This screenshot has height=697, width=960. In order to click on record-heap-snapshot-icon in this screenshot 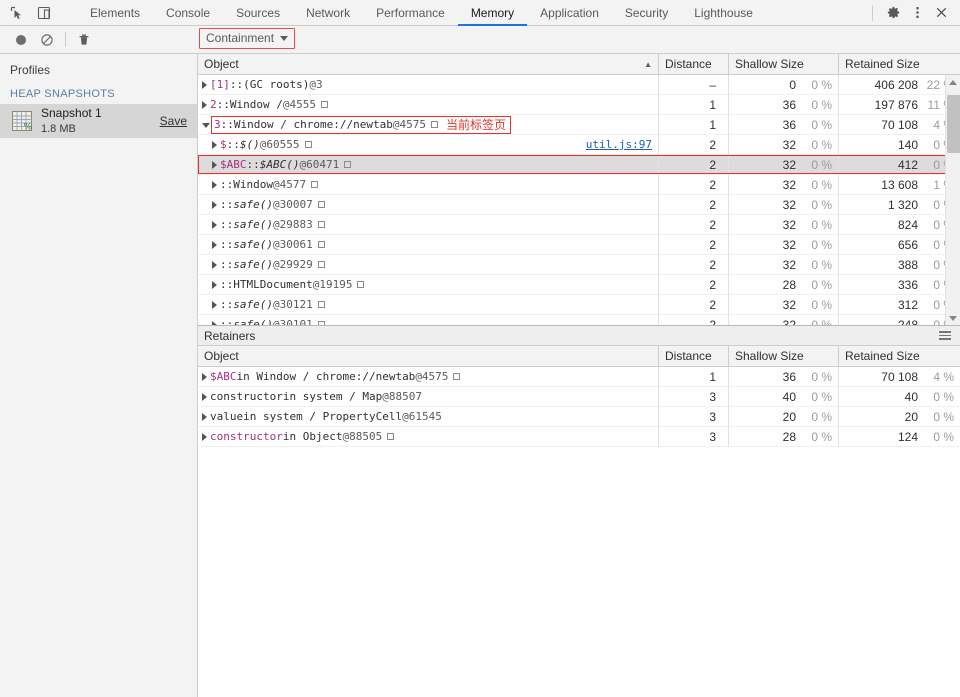, I will do `click(21, 40)`.